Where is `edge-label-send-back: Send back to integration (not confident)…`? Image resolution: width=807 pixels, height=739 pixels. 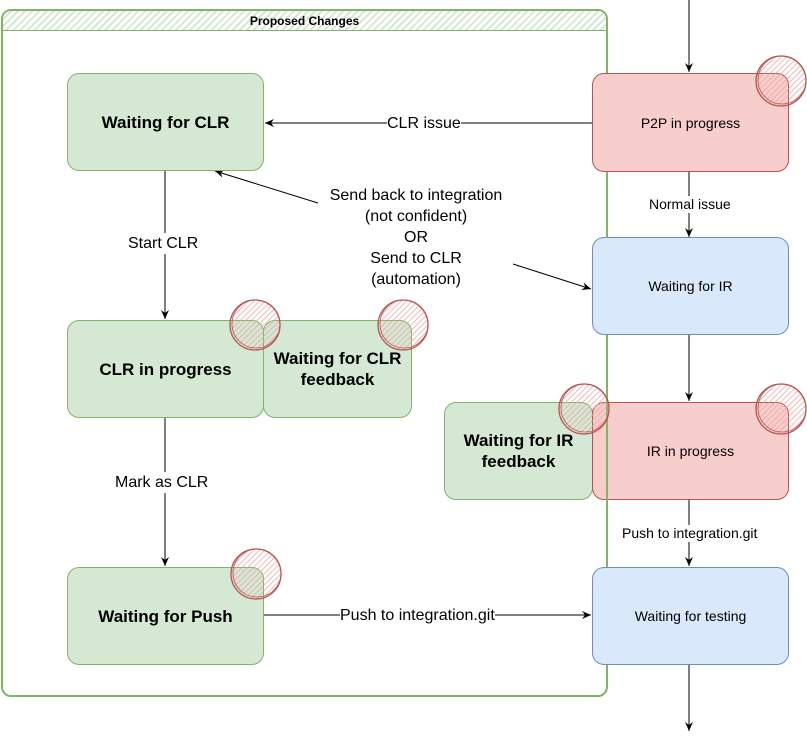 edge-label-send-back: Send back to integration (not confident)… is located at coordinates (416, 237).